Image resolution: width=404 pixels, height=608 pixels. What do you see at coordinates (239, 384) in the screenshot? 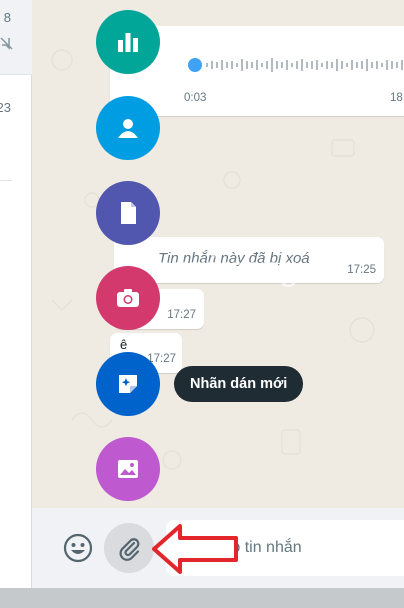
I see `sticker-tooltip: Nhãn dán mới` at bounding box center [239, 384].